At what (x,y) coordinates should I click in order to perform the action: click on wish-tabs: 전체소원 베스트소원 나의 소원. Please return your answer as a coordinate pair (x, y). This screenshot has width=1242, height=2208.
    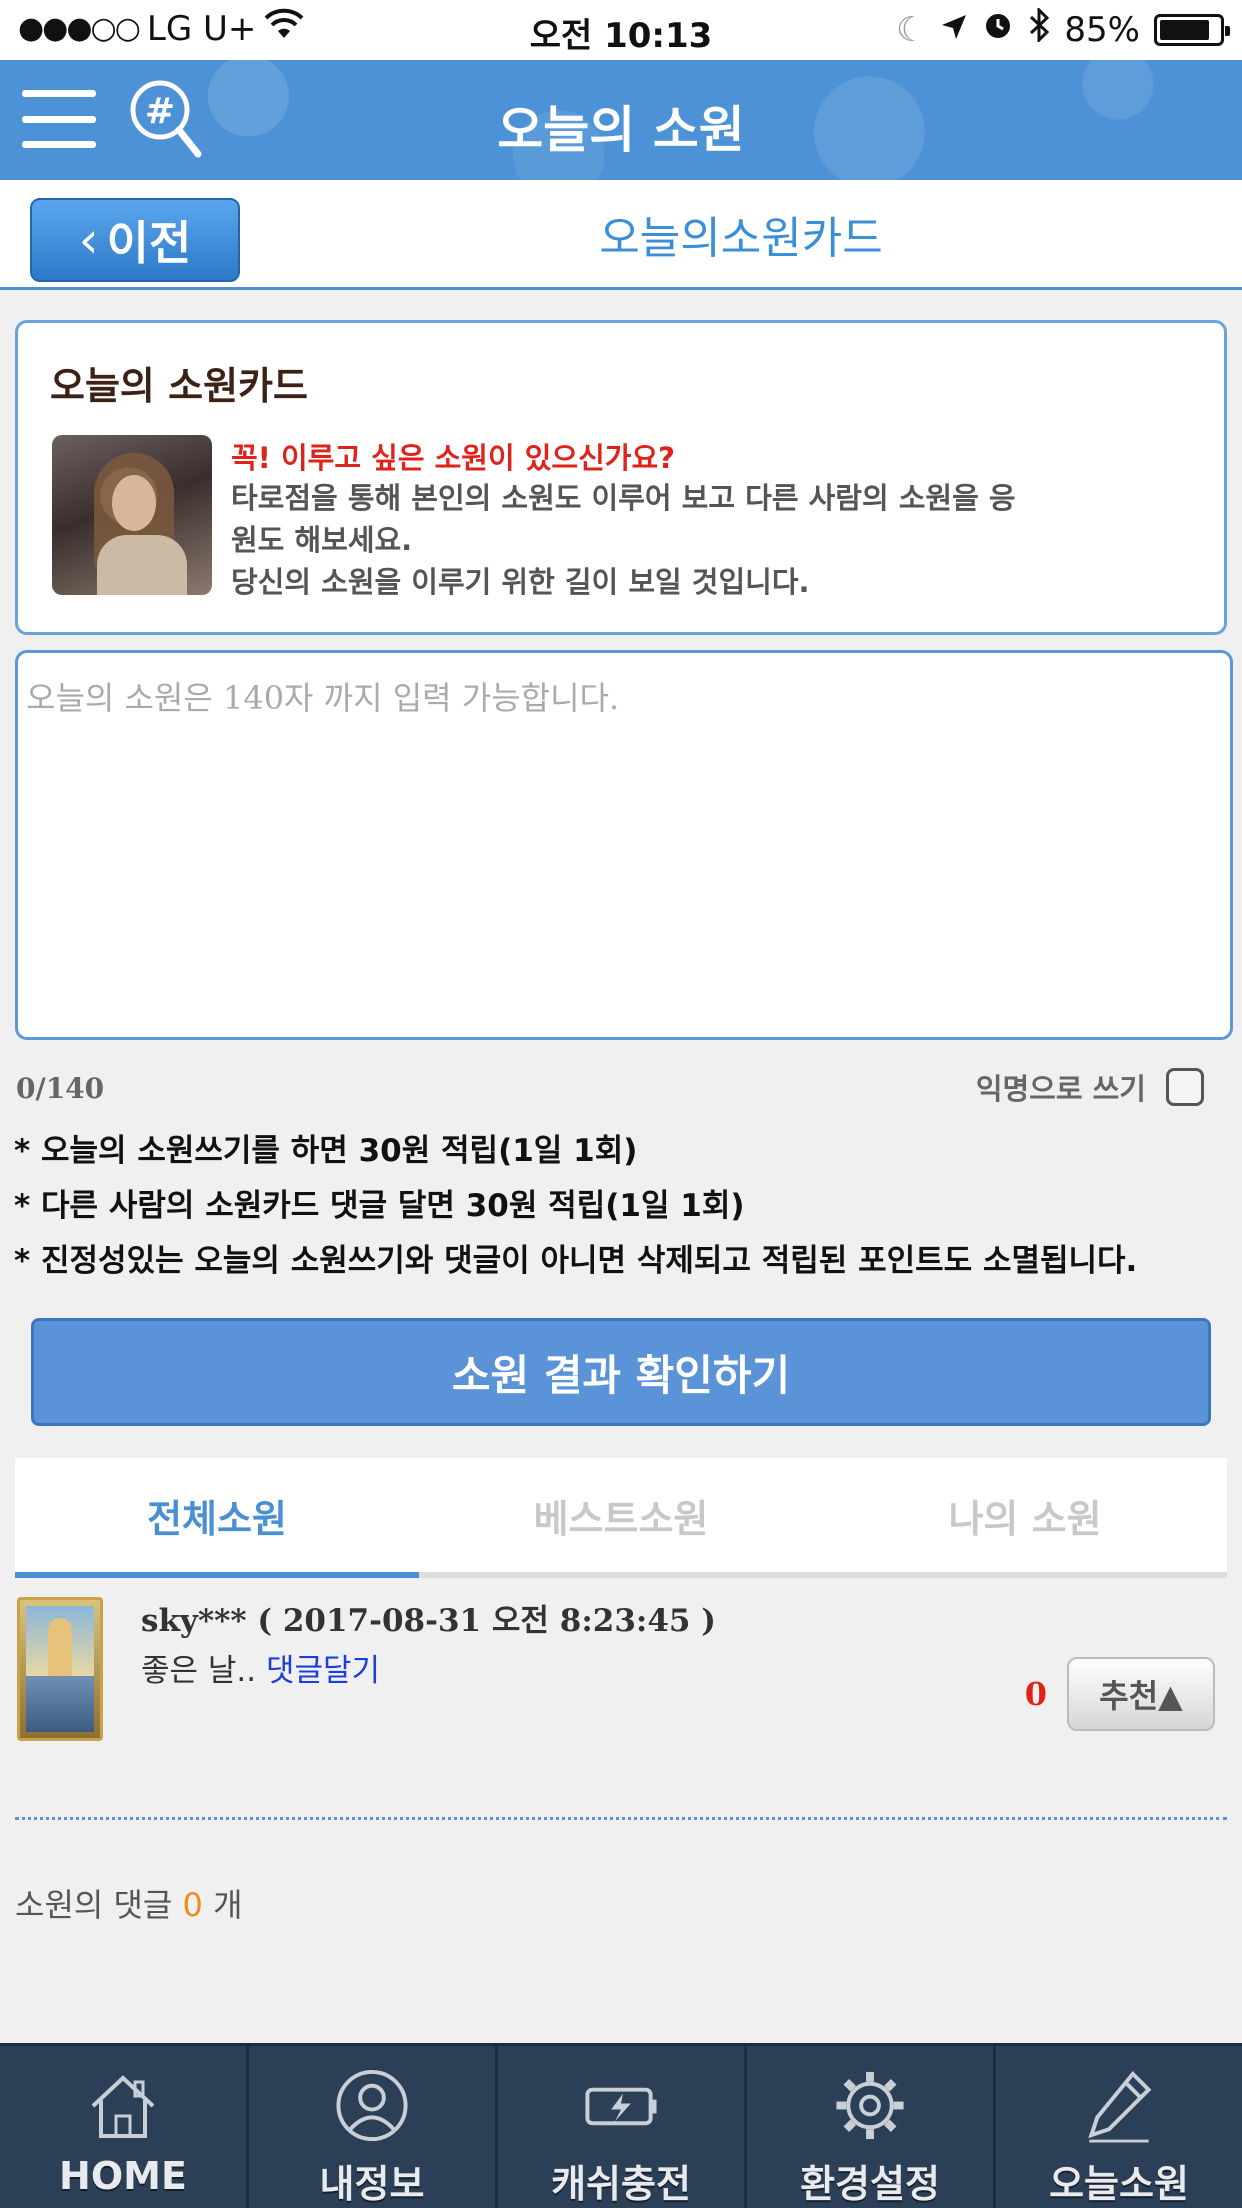
    Looking at the image, I should click on (621, 1518).